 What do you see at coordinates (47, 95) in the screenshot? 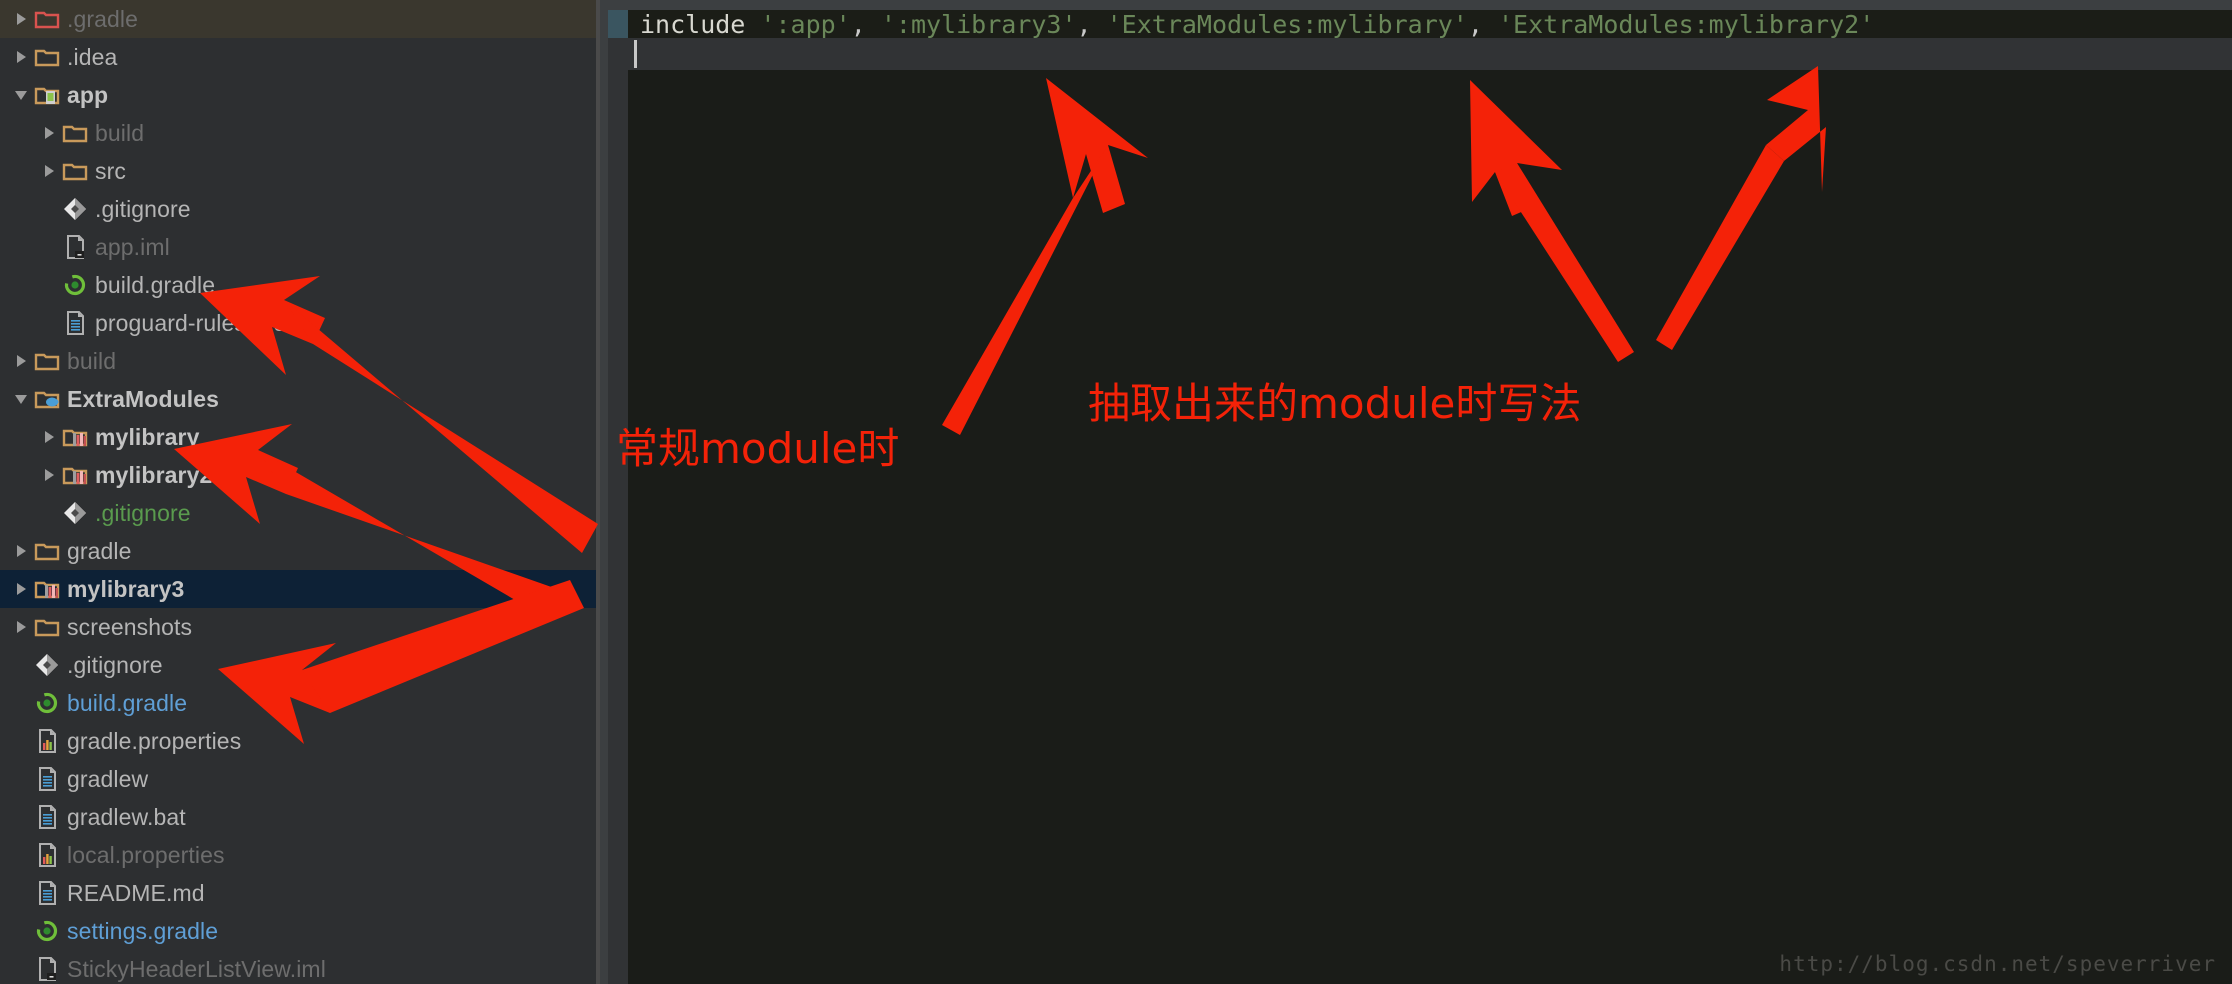
I see `folder-module-icon` at bounding box center [47, 95].